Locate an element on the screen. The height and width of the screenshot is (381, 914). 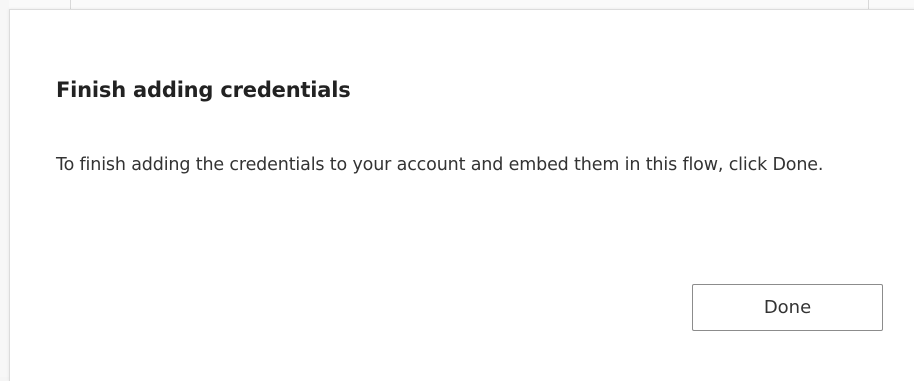
background-page-left is located at coordinates (4, 188).